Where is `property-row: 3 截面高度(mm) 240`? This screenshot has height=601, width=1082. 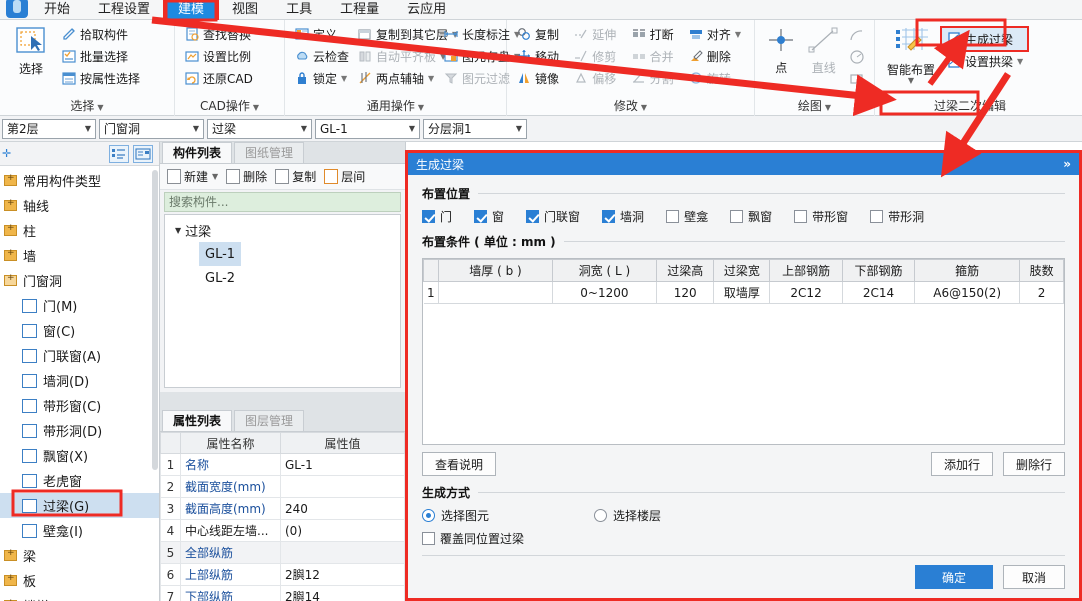 property-row: 3 截面高度(mm) 240 is located at coordinates (282, 508).